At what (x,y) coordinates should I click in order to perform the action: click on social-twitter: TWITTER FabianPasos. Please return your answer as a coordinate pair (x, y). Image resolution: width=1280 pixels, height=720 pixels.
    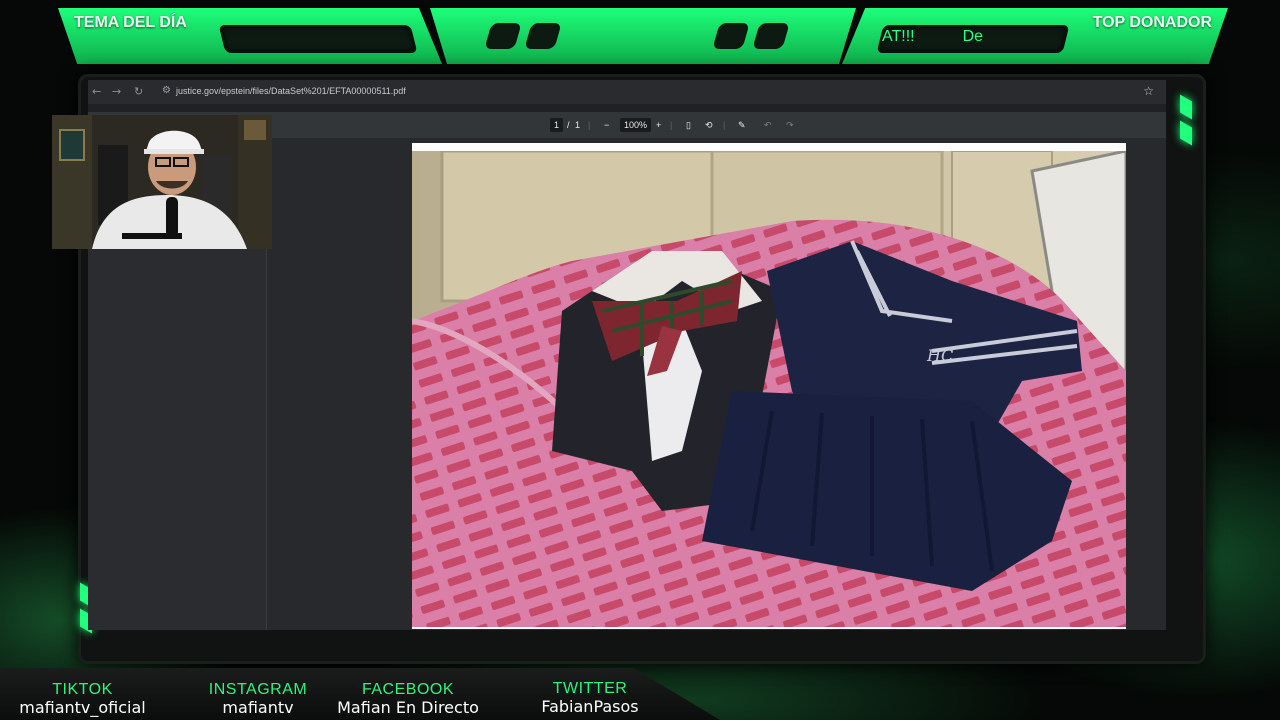
    Looking at the image, I should click on (590, 698).